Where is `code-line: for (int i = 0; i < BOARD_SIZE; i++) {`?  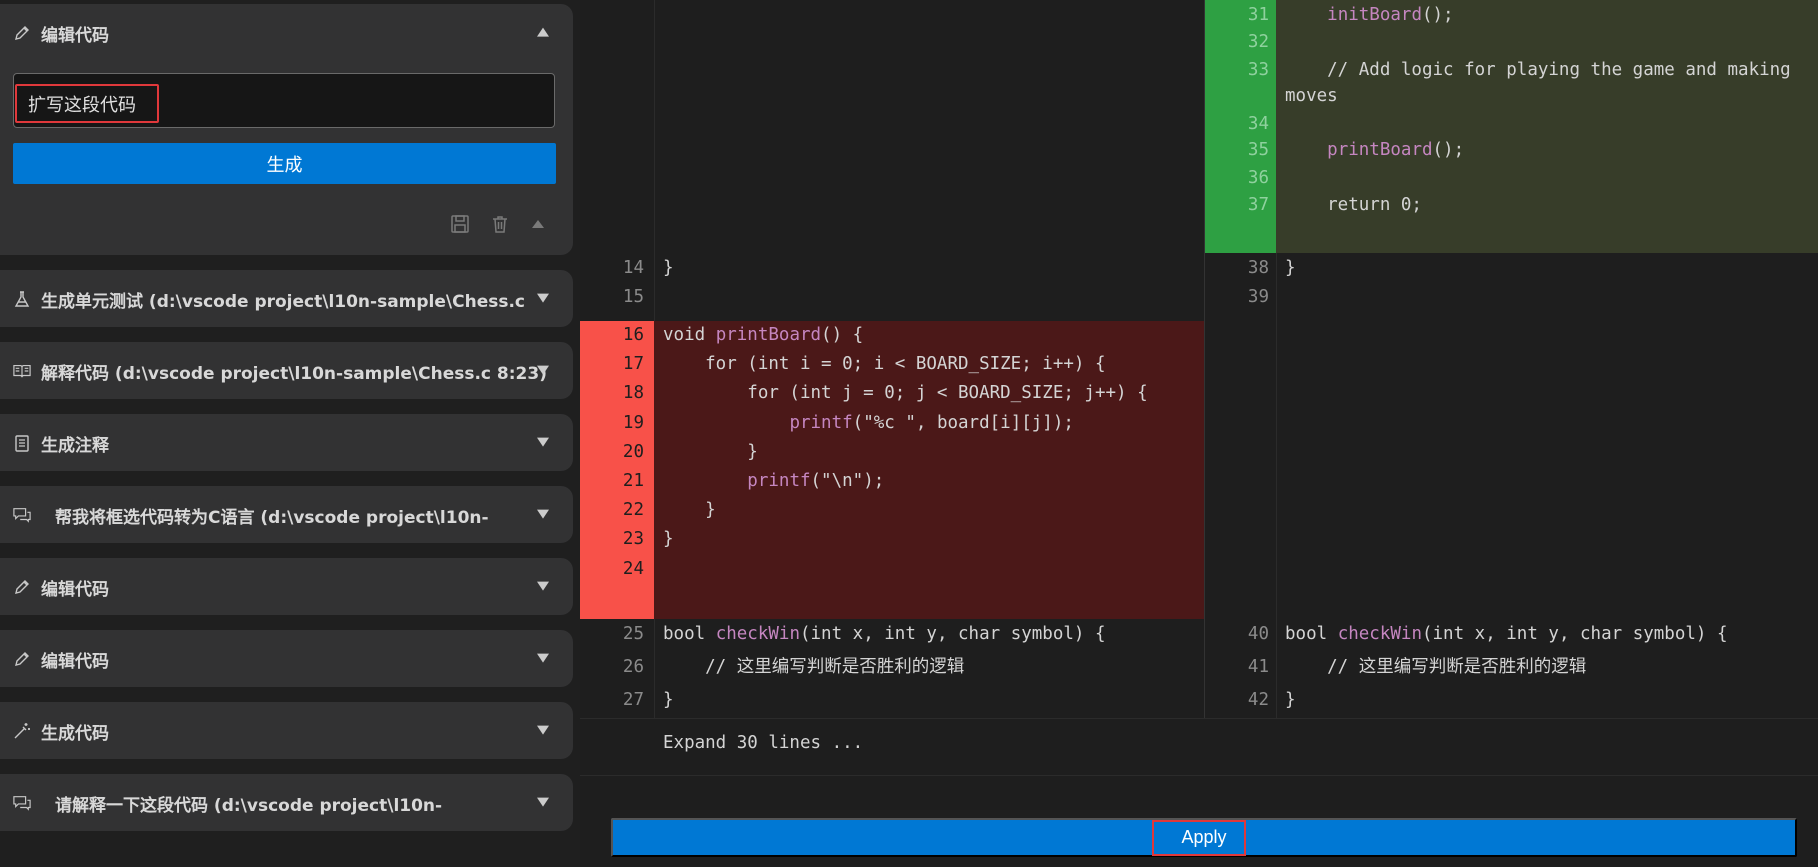
code-line: for (int i = 0; i < BOARD_SIZE; i++) { is located at coordinates (884, 364).